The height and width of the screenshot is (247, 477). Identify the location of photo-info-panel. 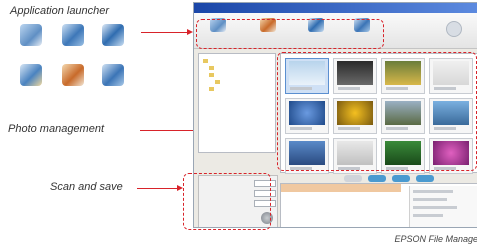
(443, 206).